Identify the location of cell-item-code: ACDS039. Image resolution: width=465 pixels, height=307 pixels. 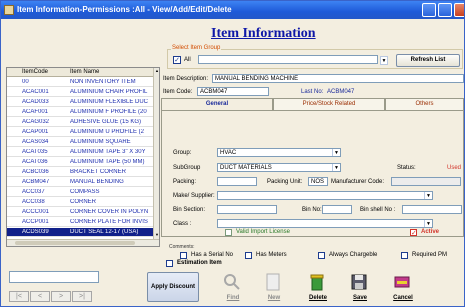
(35, 232).